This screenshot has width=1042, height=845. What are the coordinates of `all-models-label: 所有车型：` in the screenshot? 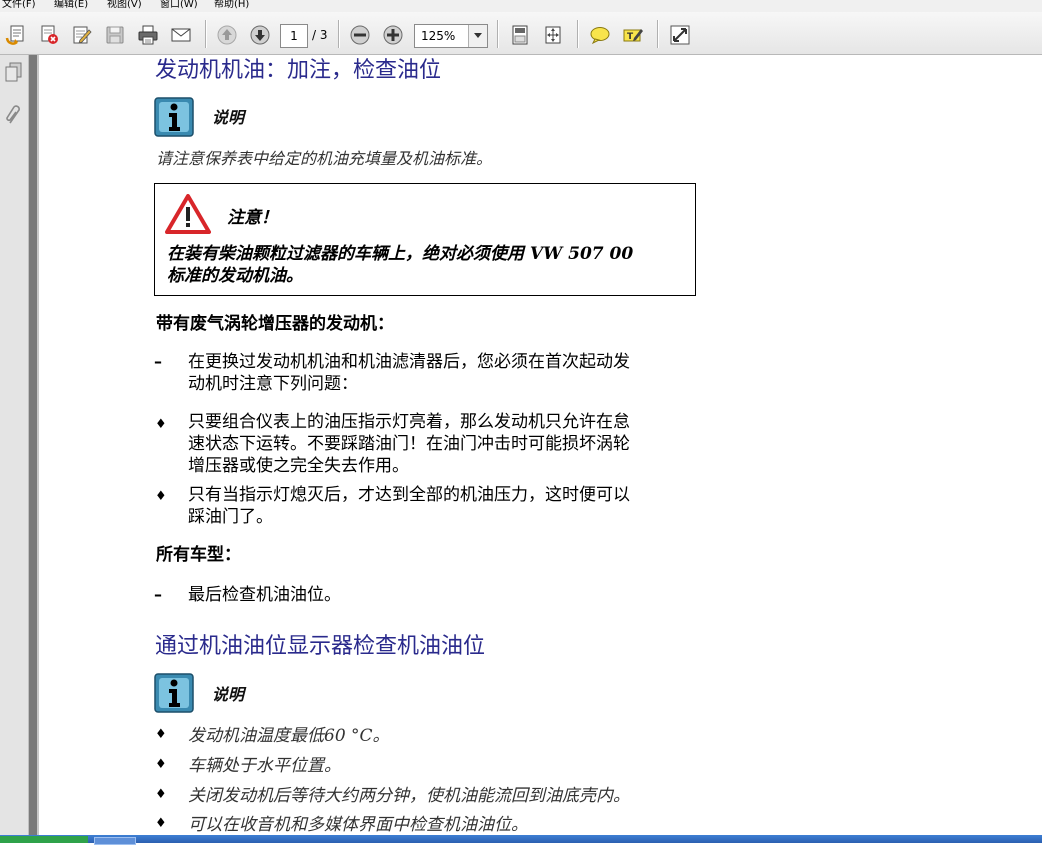 It's located at (198, 555).